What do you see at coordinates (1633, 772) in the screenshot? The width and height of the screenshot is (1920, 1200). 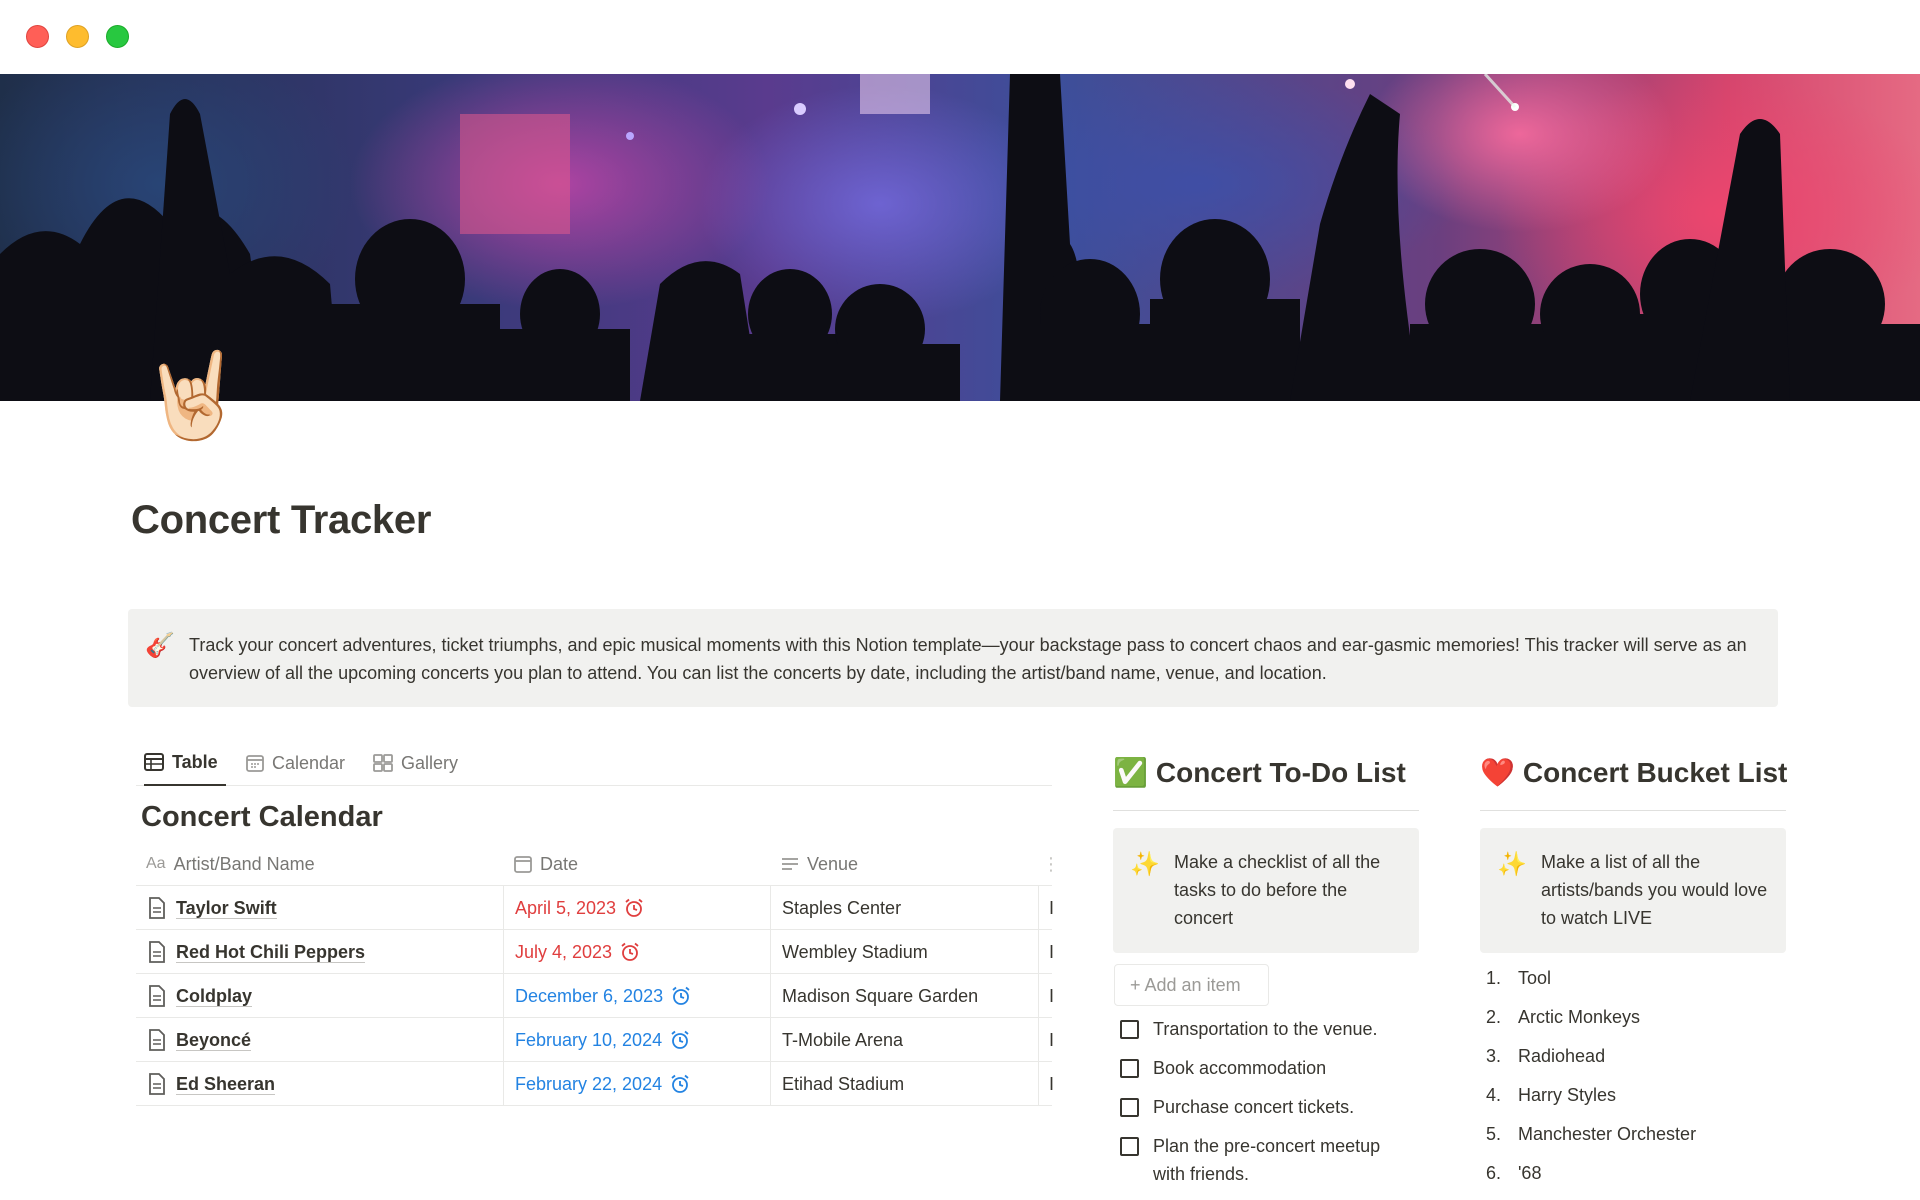 I see `bucket-heading: ❤️ Concert Bucket List` at bounding box center [1633, 772].